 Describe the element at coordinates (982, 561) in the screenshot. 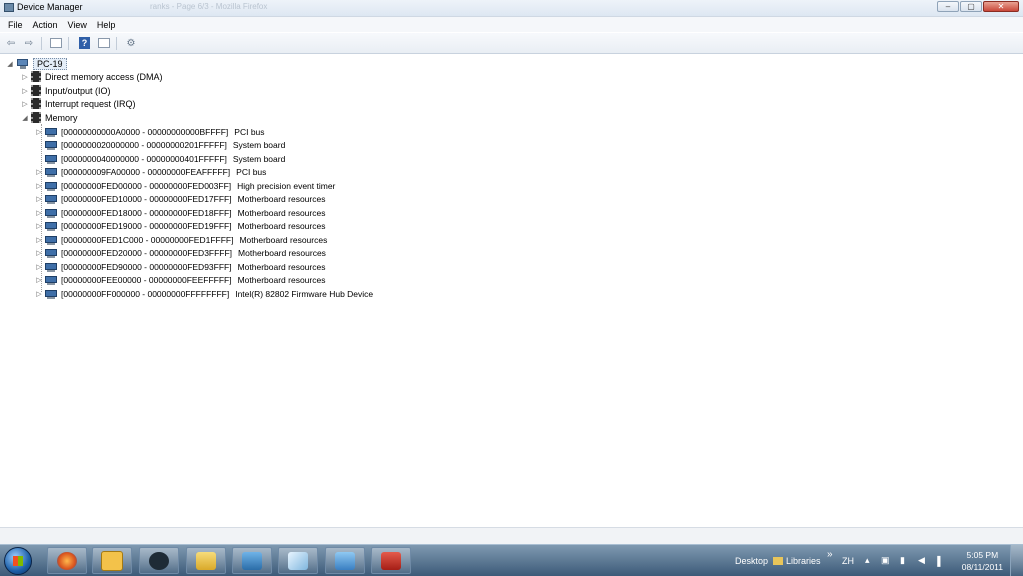

I see `clock: 5:05 PM 08/11/2011` at that location.